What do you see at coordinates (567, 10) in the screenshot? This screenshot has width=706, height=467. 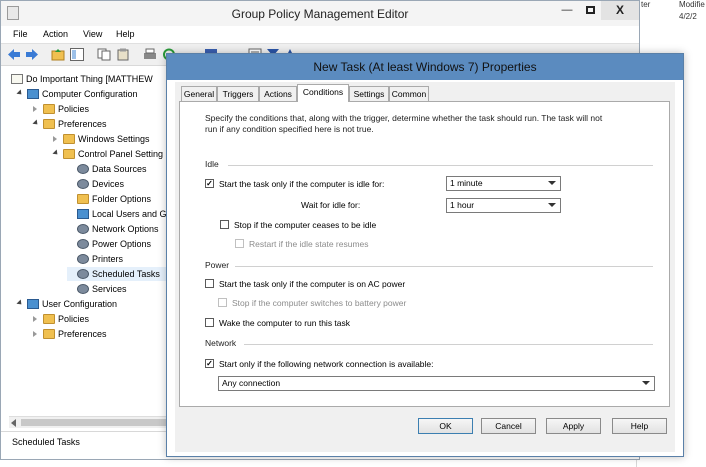 I see `minimize-button: —` at bounding box center [567, 10].